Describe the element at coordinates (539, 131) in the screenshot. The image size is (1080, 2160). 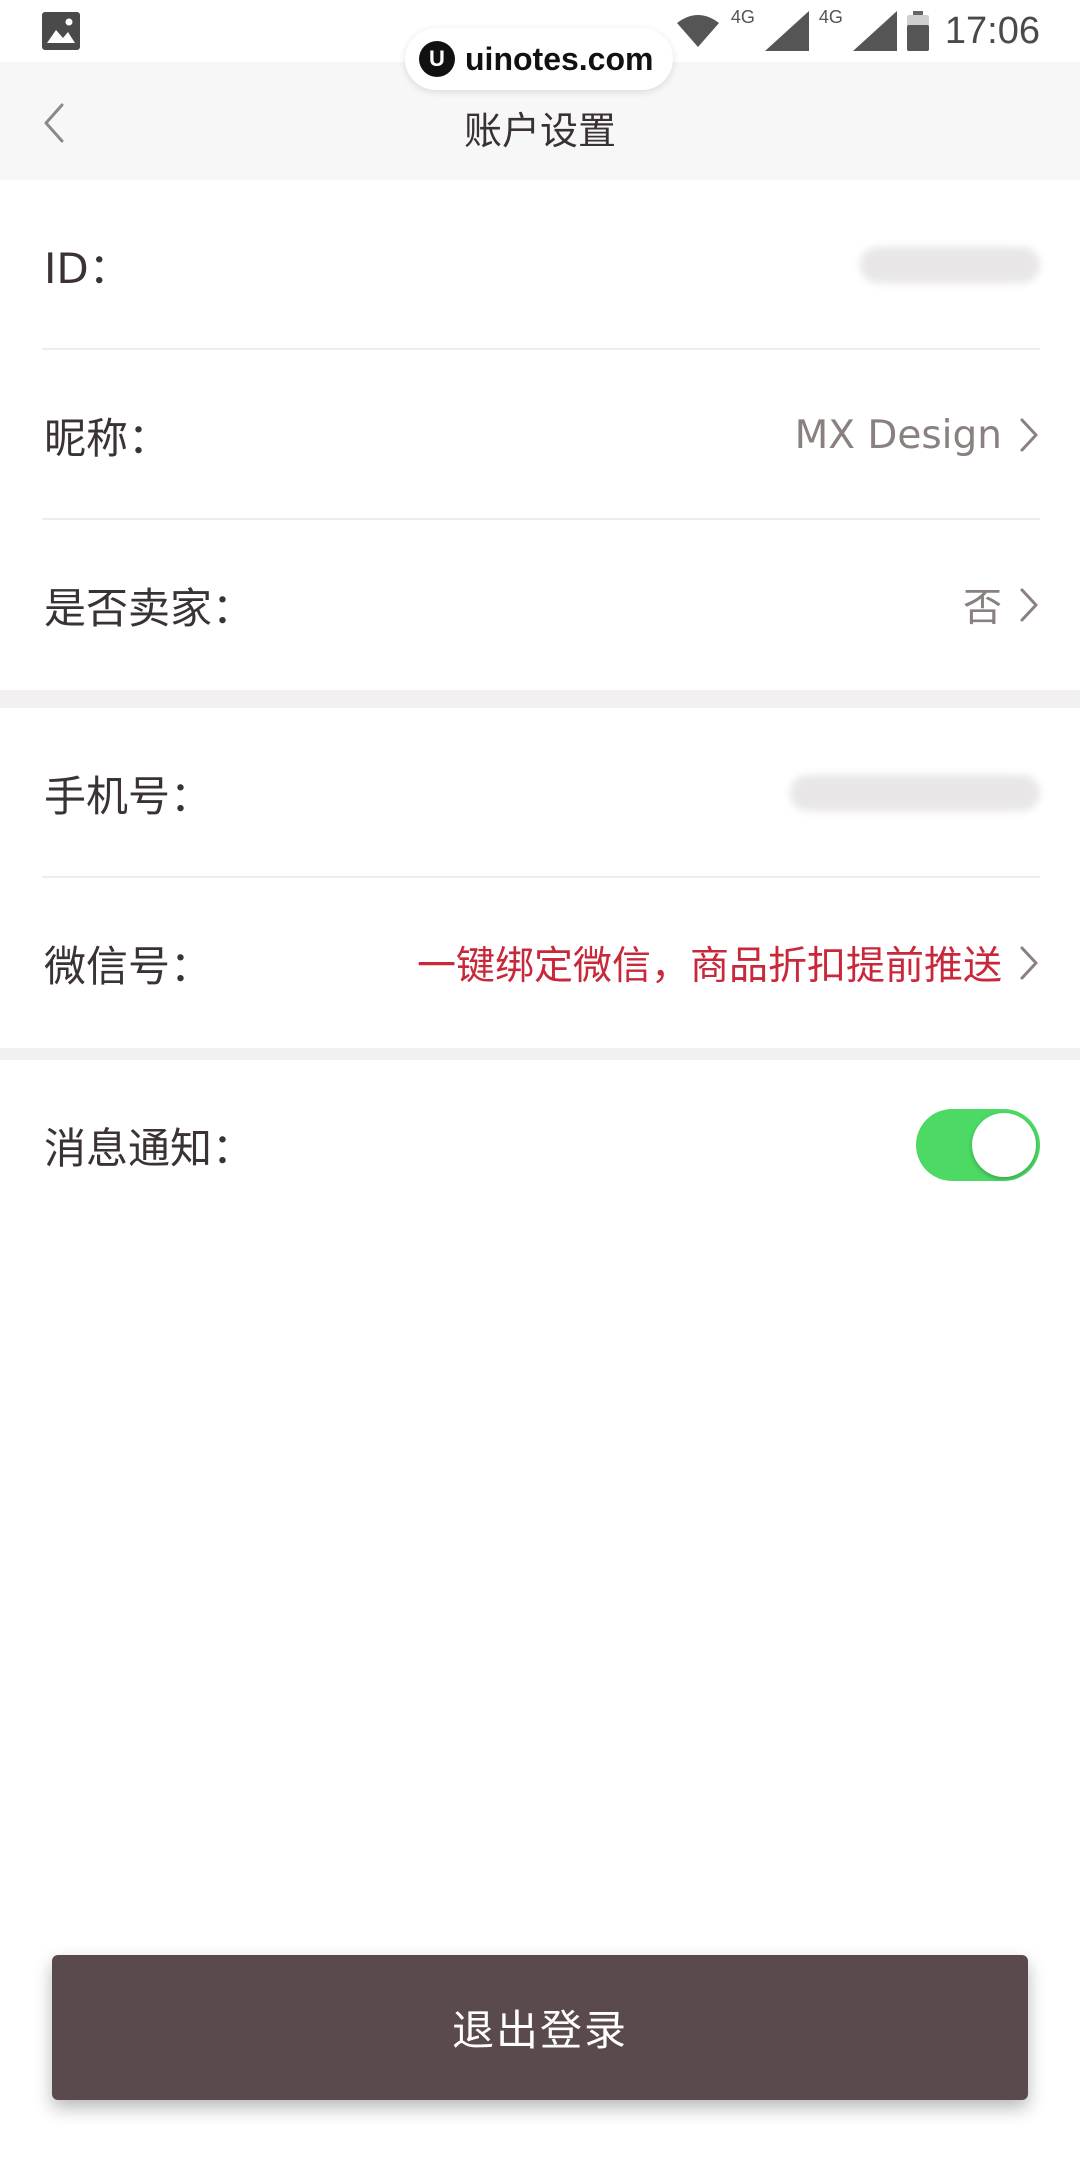
I see `page-title: 账户设置` at that location.